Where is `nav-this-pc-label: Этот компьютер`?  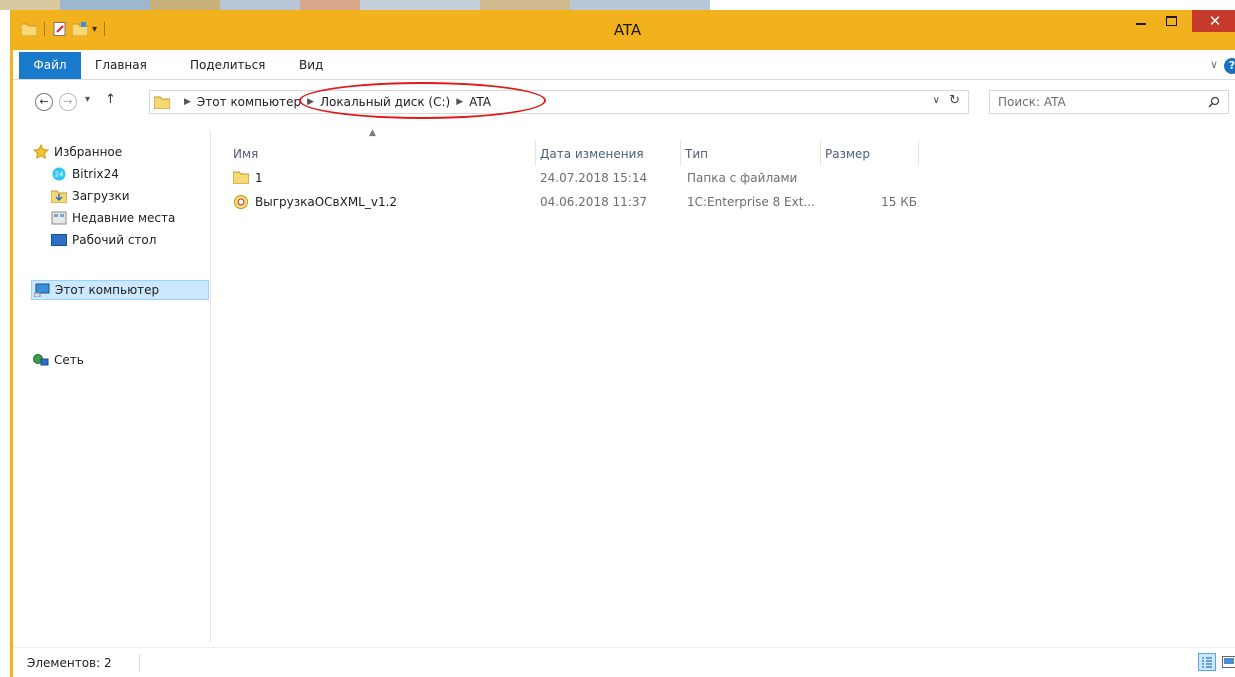
nav-this-pc-label: Этот компьютер is located at coordinates (107, 290).